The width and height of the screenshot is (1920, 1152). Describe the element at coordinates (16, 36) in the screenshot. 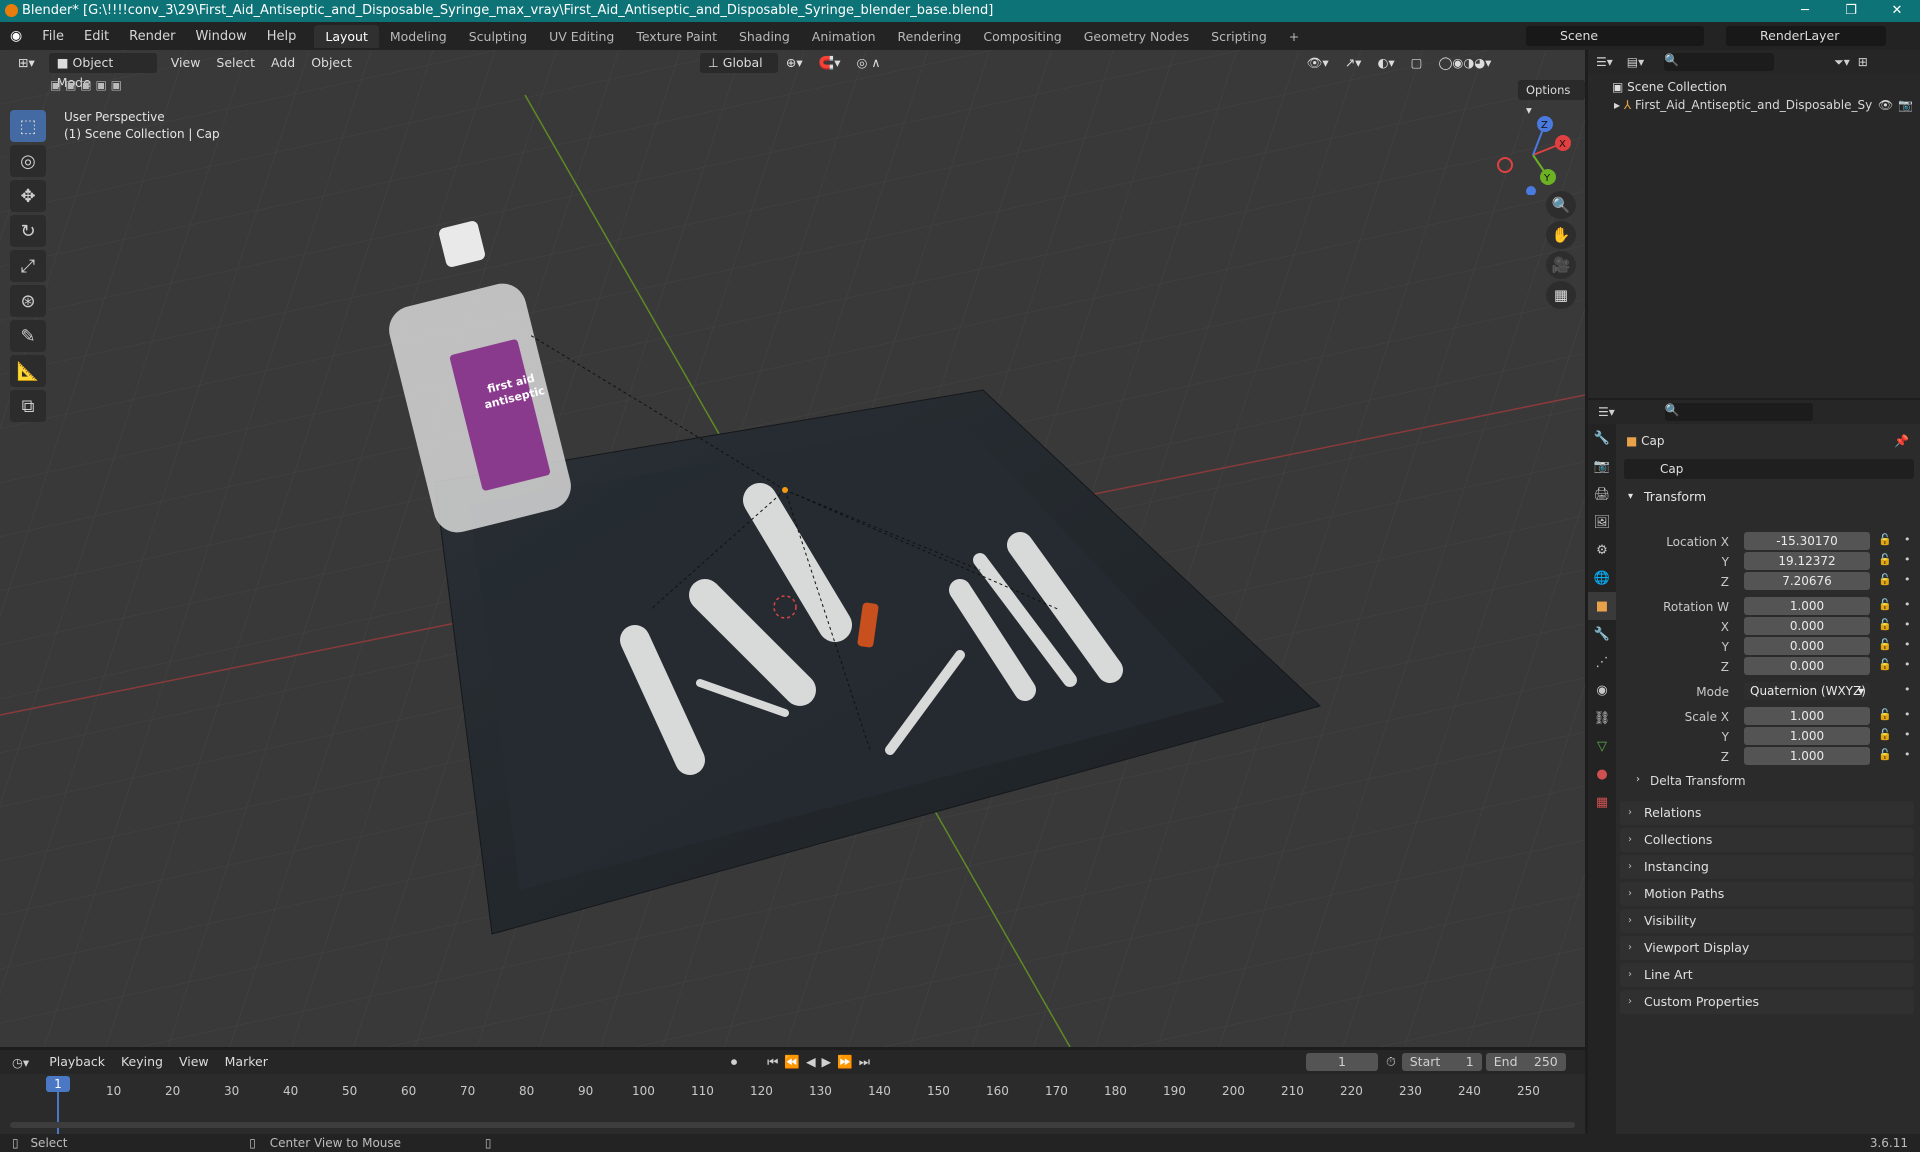

I see `blender-menu-icon: ◉` at that location.